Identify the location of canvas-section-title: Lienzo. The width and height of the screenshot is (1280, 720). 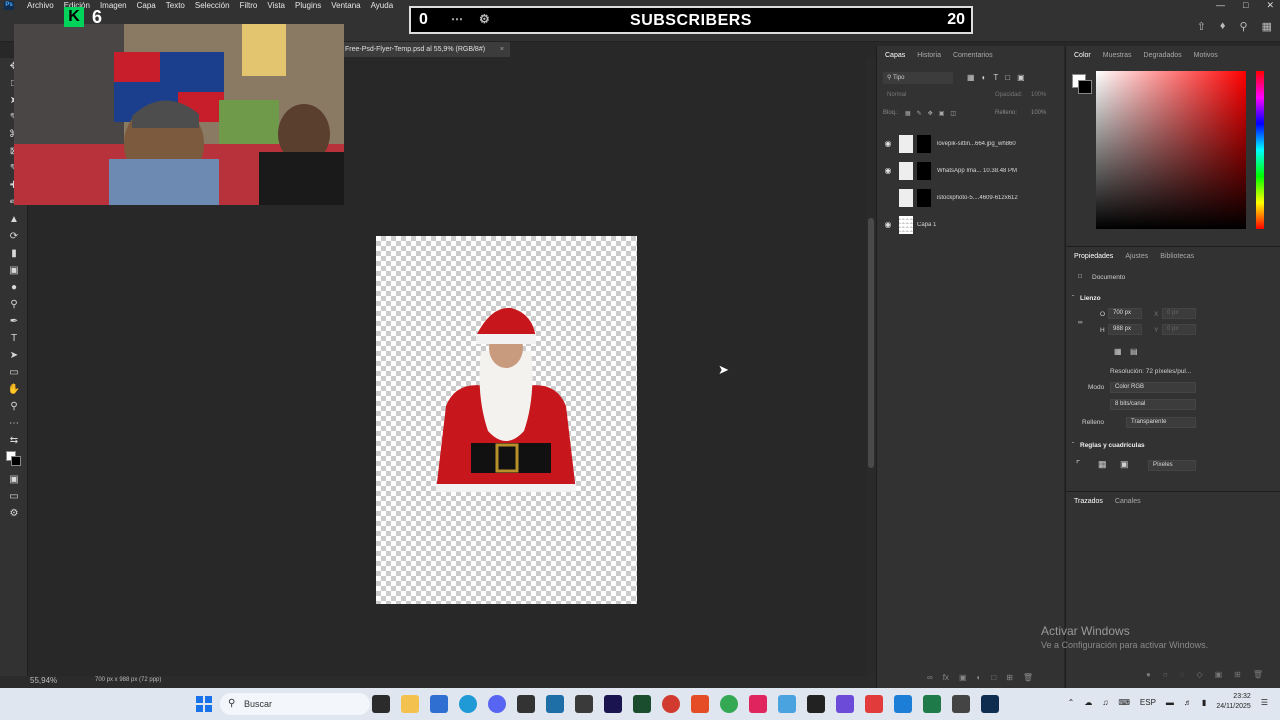
(1090, 298).